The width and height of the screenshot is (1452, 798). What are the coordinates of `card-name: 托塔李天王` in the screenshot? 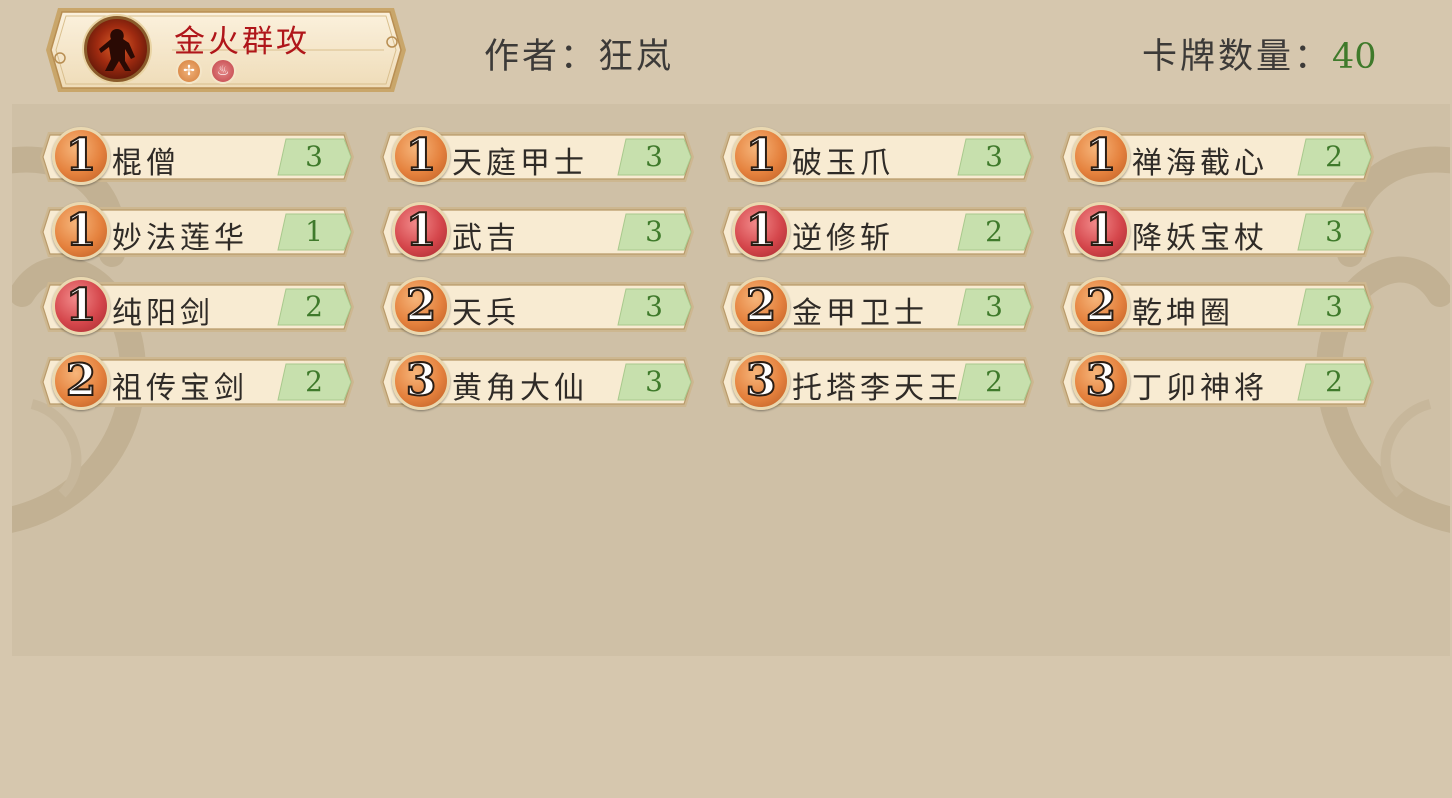 It's located at (877, 388).